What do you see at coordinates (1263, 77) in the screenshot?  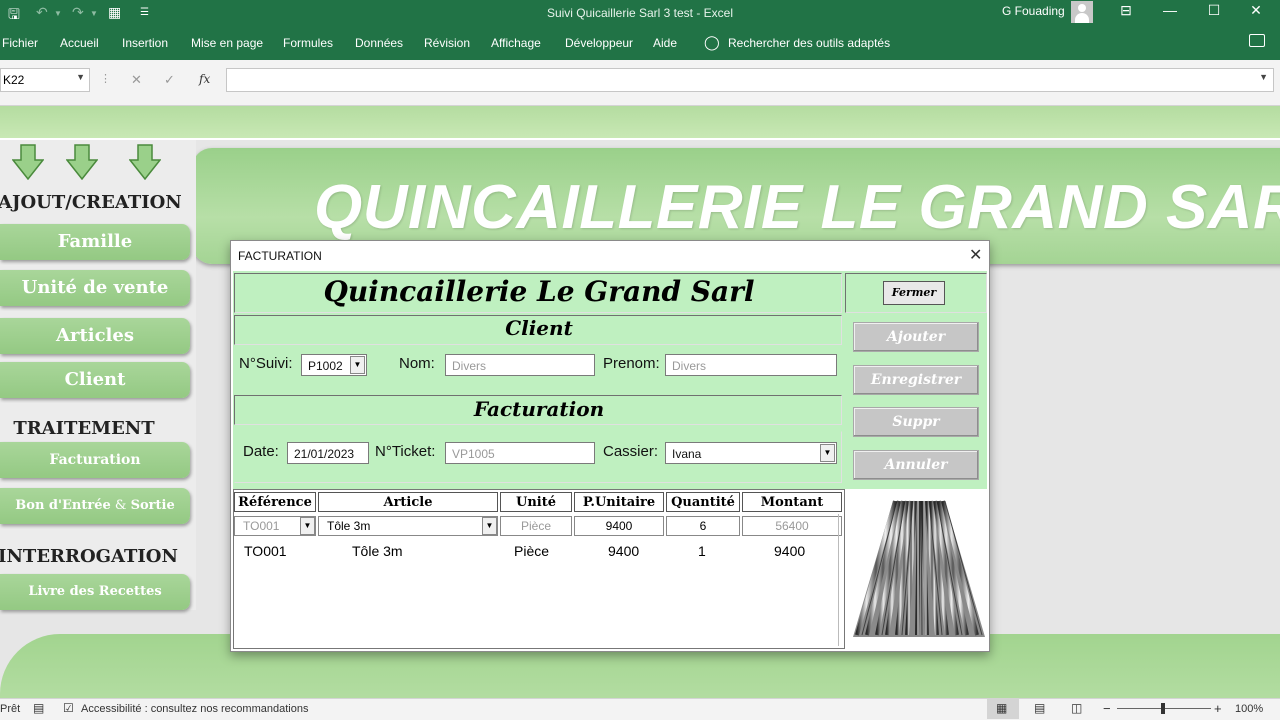 I see `expand-formula-icon: ▼` at bounding box center [1263, 77].